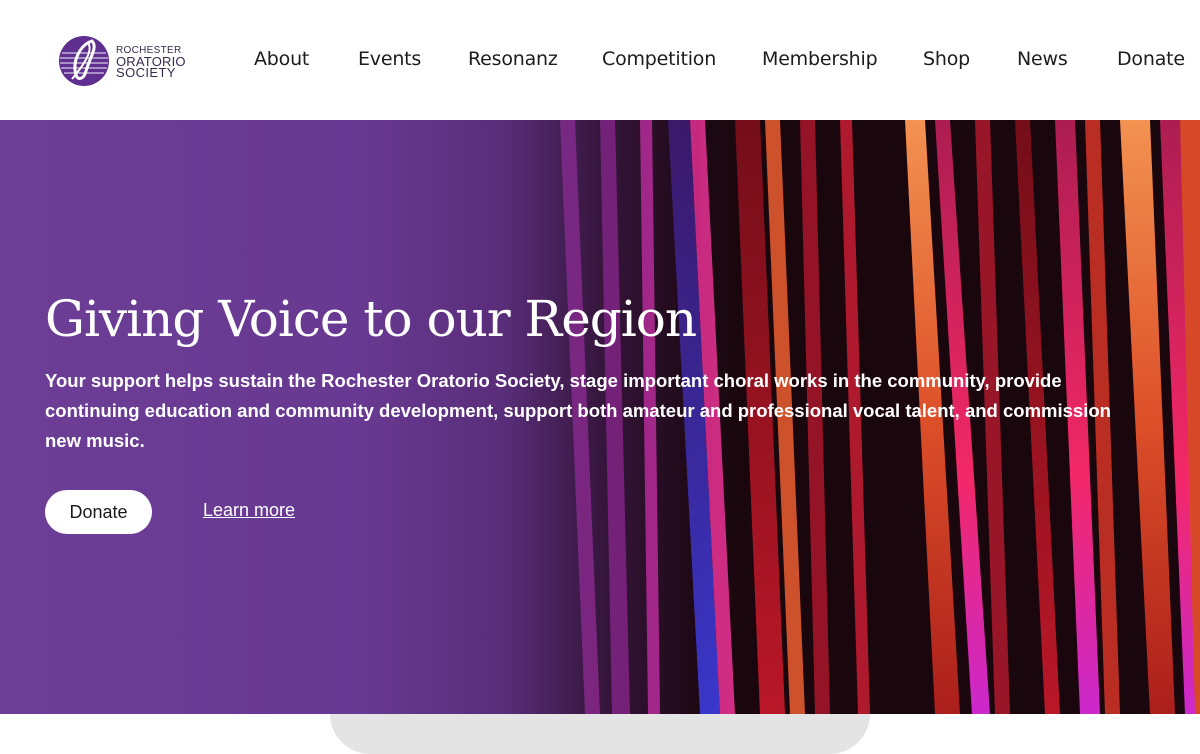 The width and height of the screenshot is (1200, 754). Describe the element at coordinates (281, 59) in the screenshot. I see `nav-about: About` at that location.